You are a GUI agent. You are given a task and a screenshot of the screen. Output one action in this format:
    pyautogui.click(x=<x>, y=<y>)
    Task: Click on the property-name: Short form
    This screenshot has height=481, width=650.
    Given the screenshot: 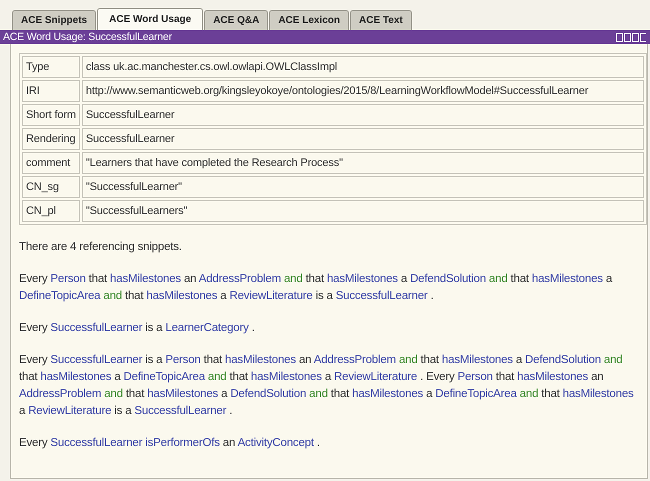 What is the action you would take?
    pyautogui.click(x=51, y=115)
    